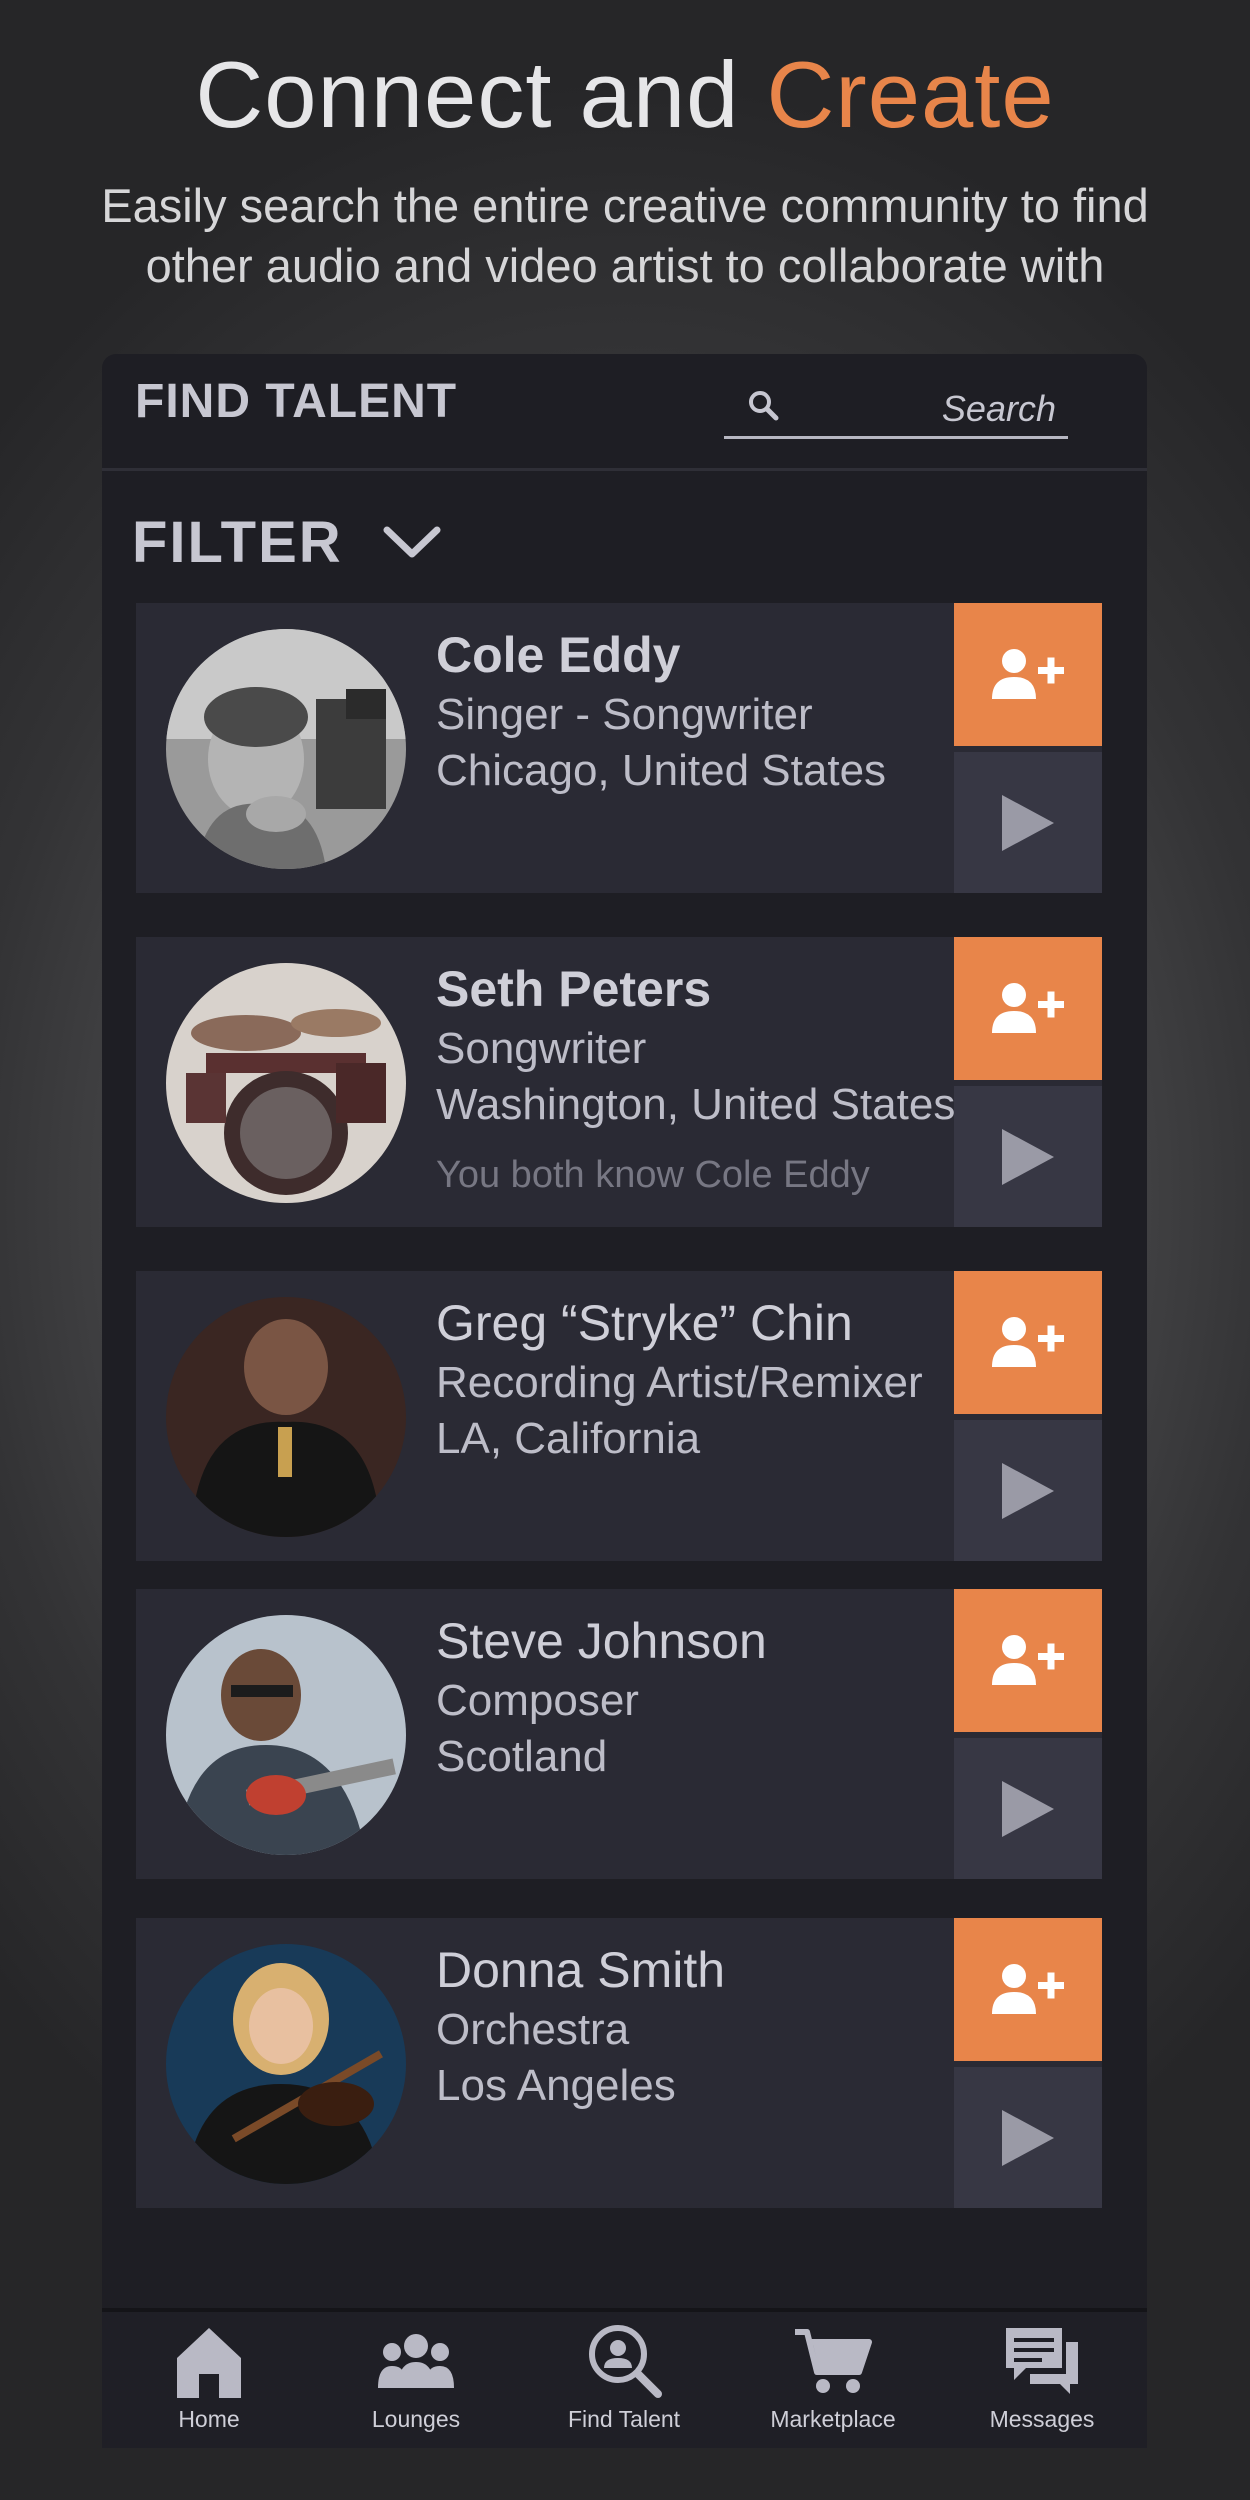 The width and height of the screenshot is (1250, 2500). I want to click on nav-label-marketplace: Marketplace, so click(833, 2419).